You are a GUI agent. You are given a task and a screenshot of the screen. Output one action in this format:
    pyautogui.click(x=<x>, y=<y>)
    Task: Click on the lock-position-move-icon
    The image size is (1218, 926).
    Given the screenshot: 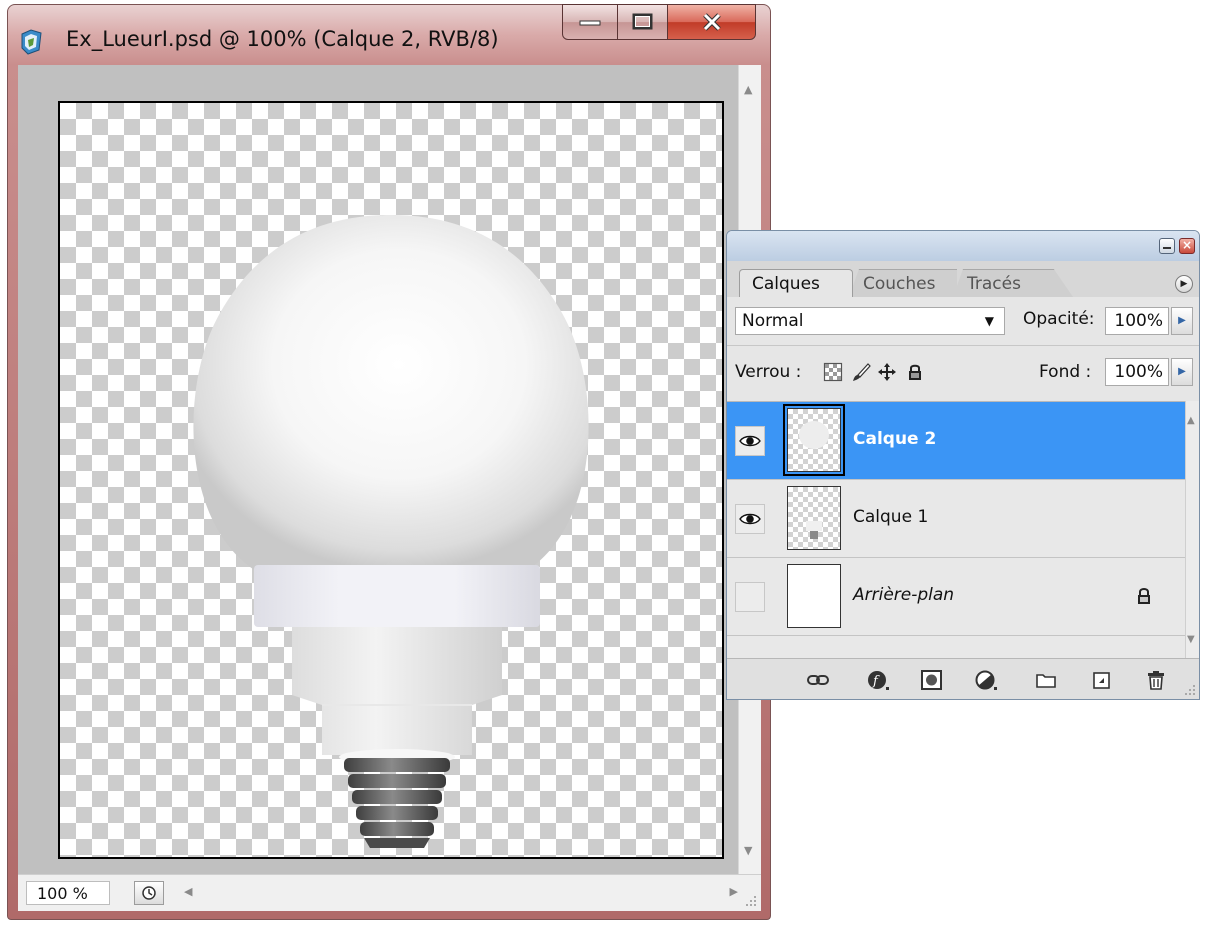 What is the action you would take?
    pyautogui.click(x=887, y=372)
    